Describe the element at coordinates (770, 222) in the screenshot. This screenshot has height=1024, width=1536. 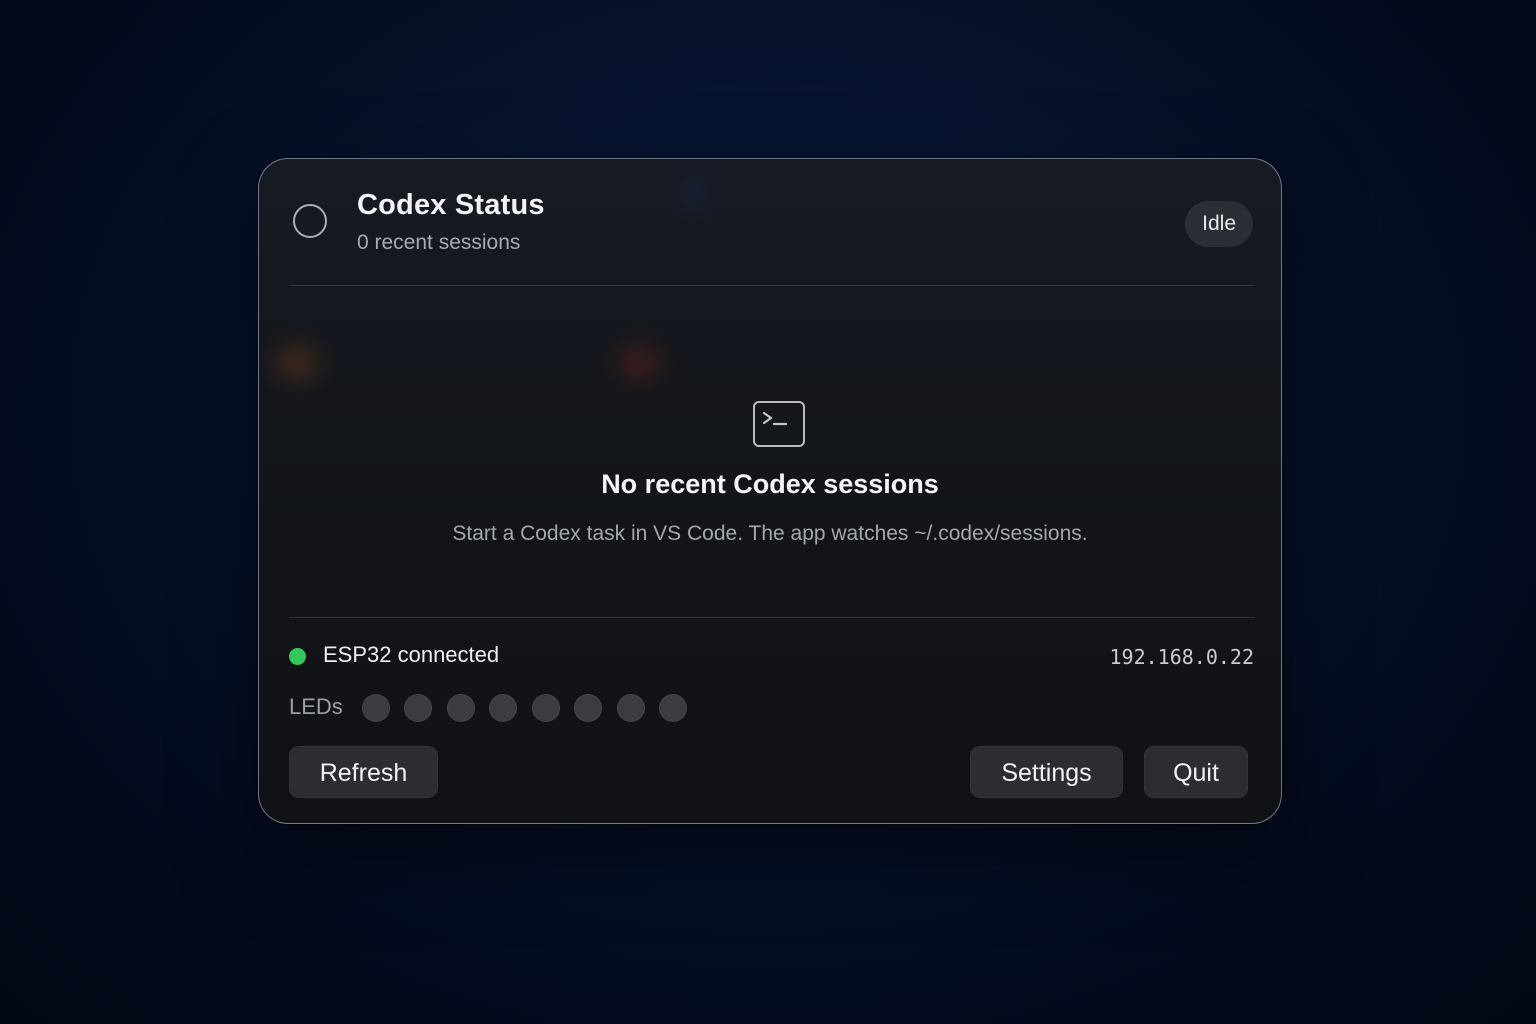
I see `panel-header: Codex Status 0 recent sessions Idle` at that location.